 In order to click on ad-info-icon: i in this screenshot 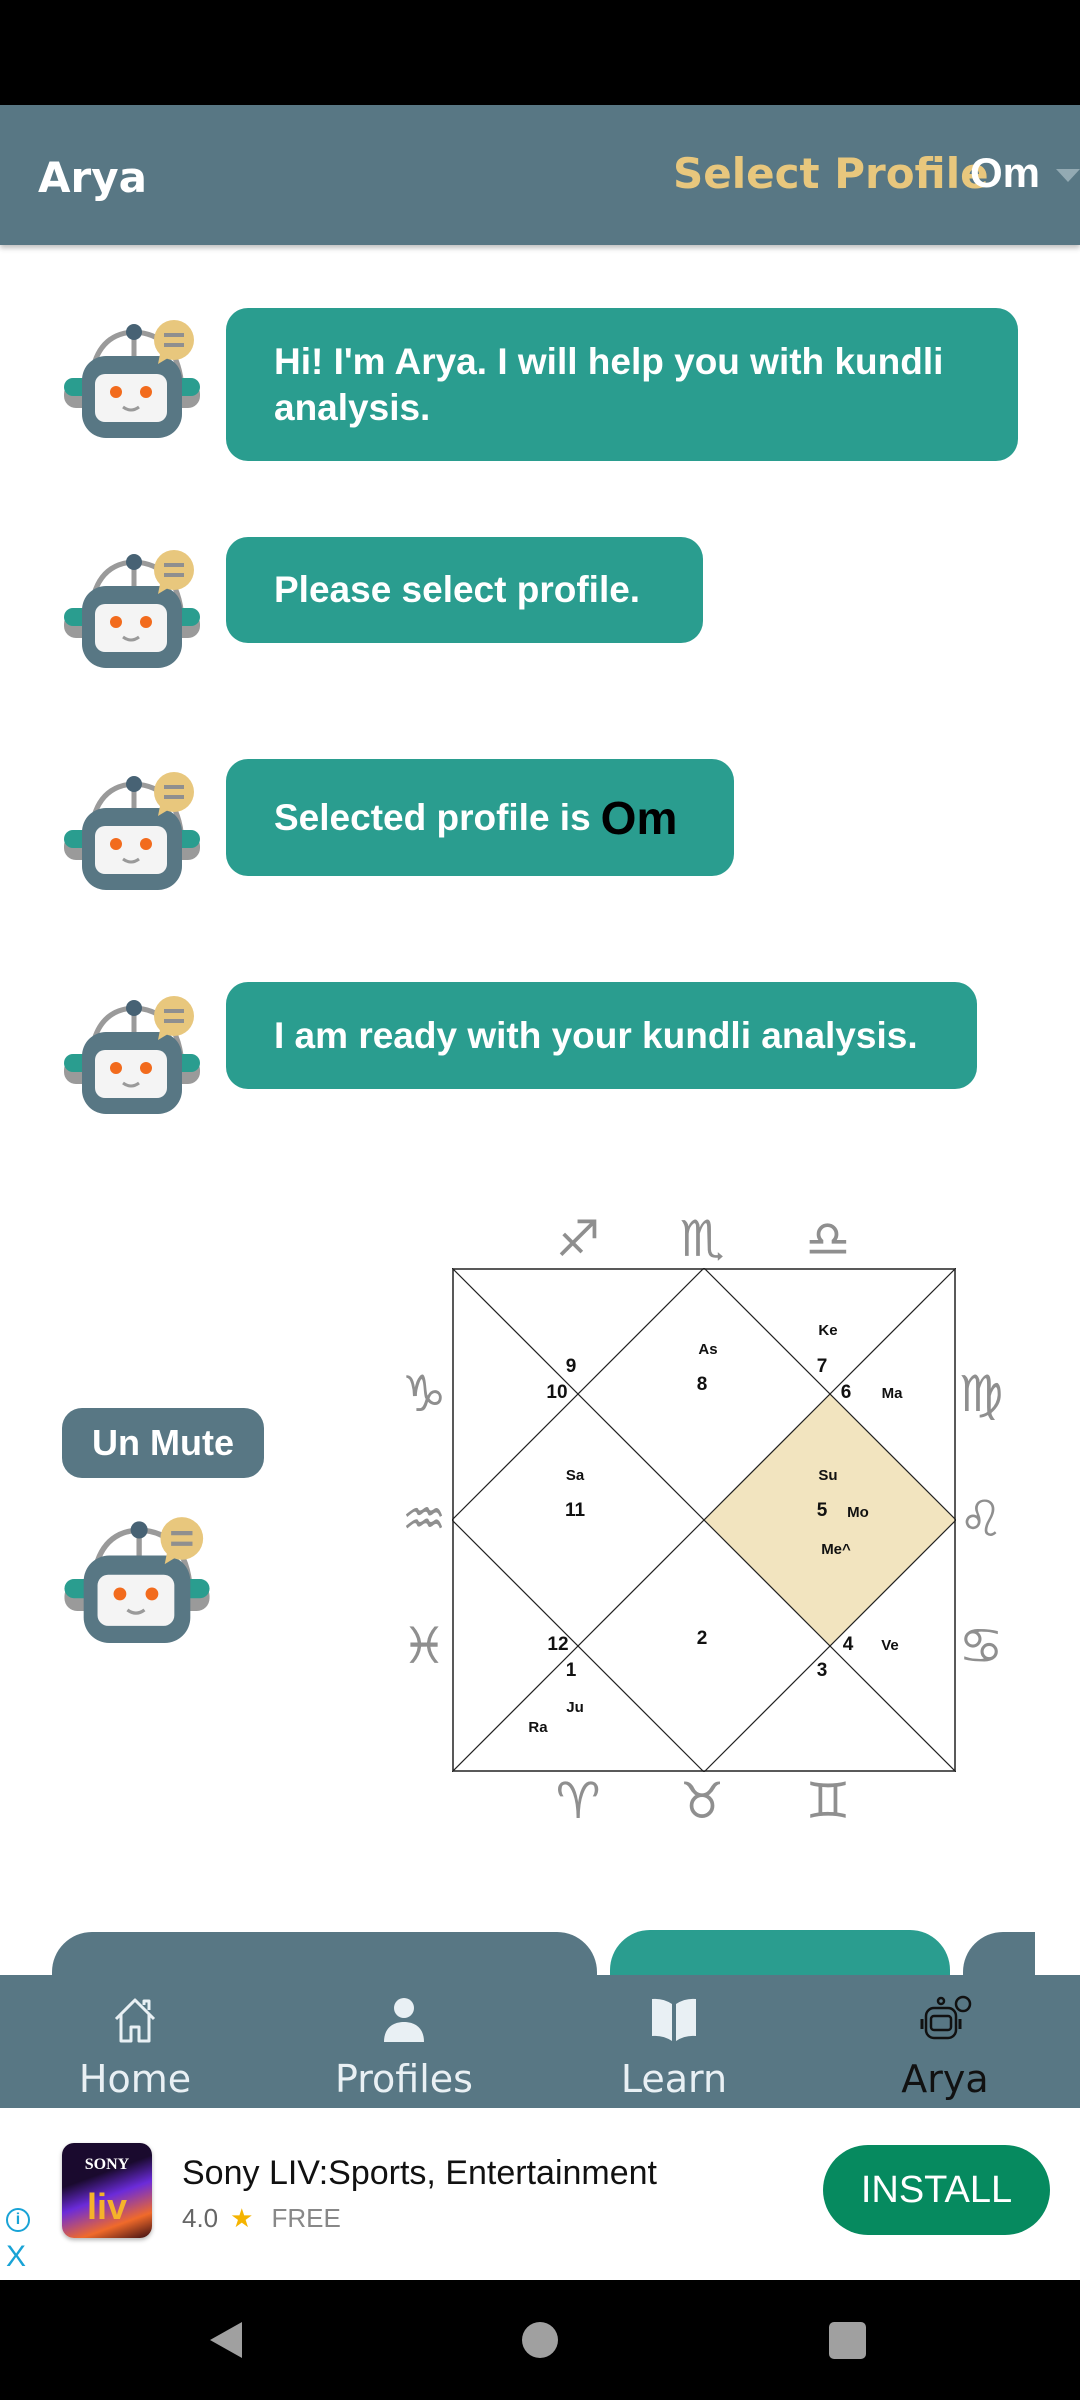, I will do `click(18, 2220)`.